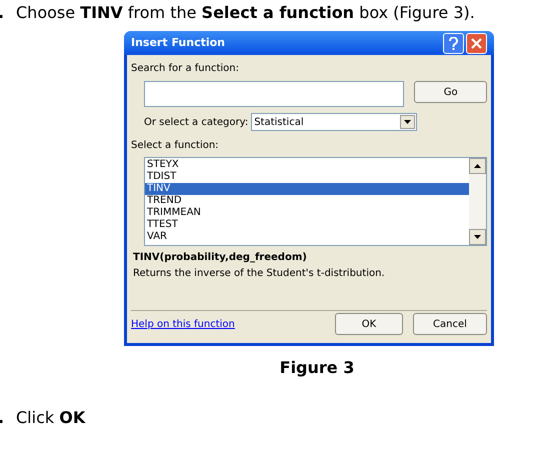 The width and height of the screenshot is (558, 450). I want to click on help-button, so click(453, 43).